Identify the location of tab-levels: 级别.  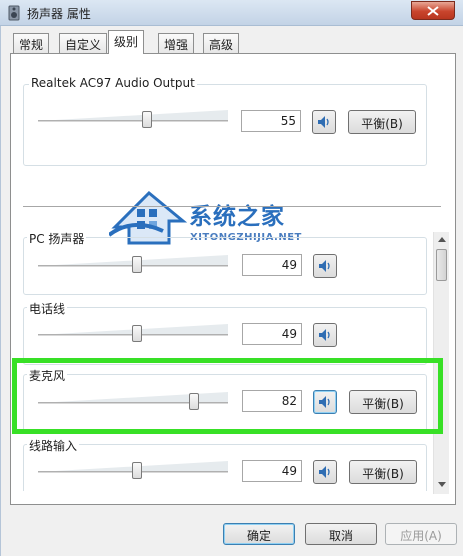
(126, 42).